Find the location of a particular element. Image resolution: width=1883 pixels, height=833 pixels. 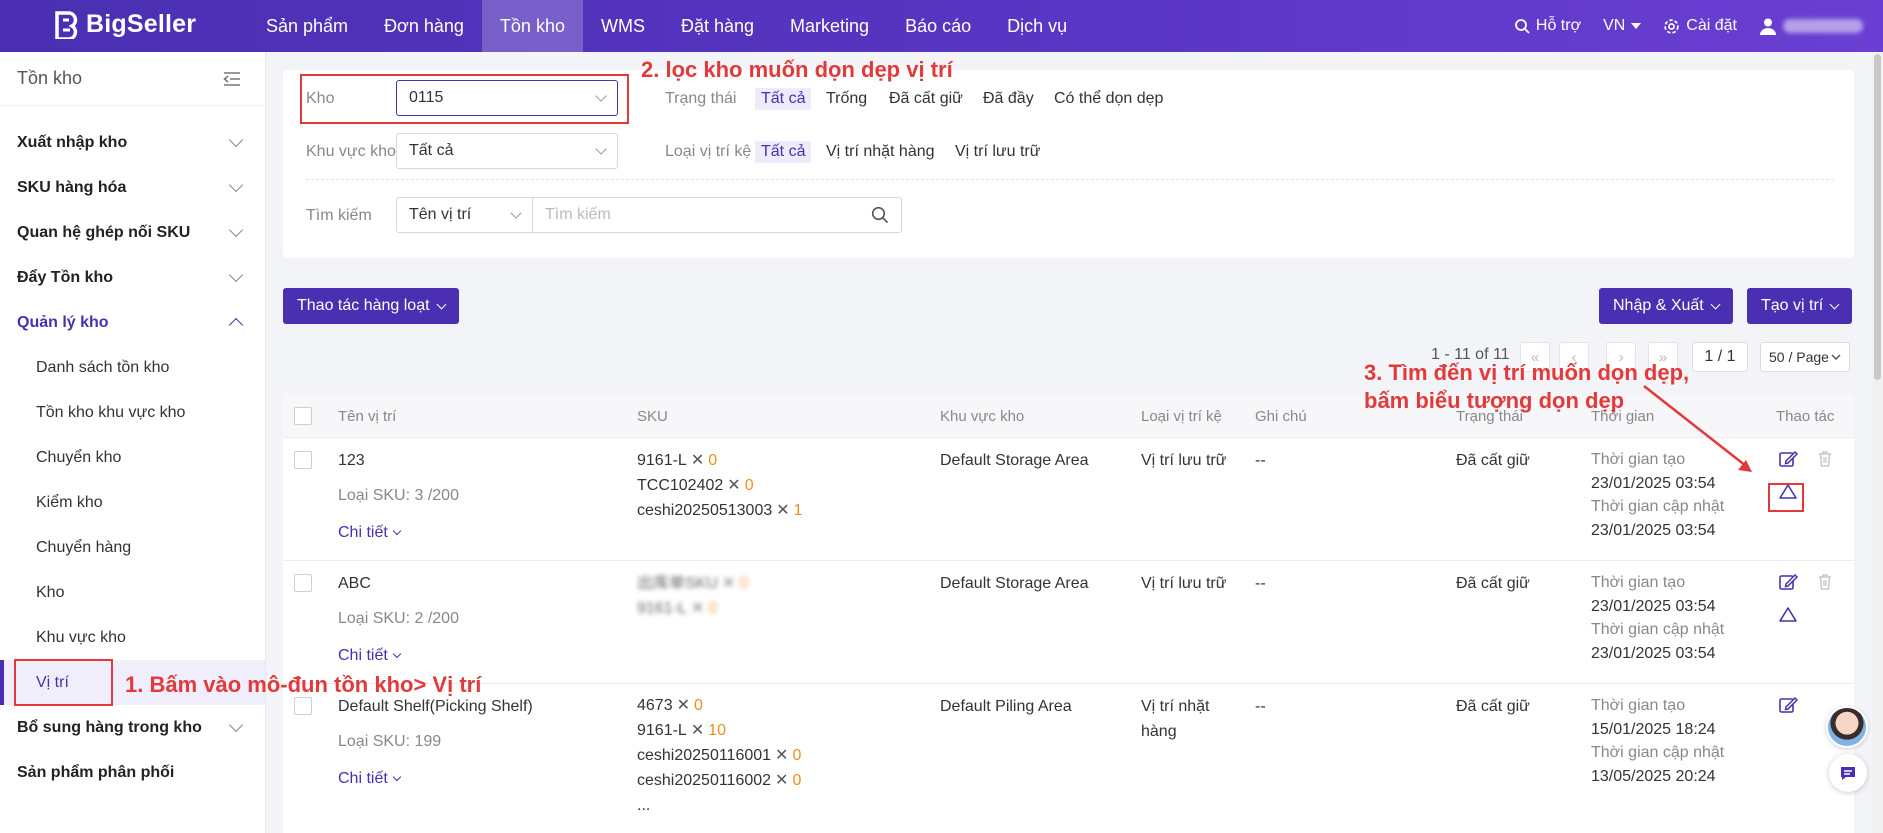

status-option-cleanable: Có thể dọn dẹp is located at coordinates (1108, 99).